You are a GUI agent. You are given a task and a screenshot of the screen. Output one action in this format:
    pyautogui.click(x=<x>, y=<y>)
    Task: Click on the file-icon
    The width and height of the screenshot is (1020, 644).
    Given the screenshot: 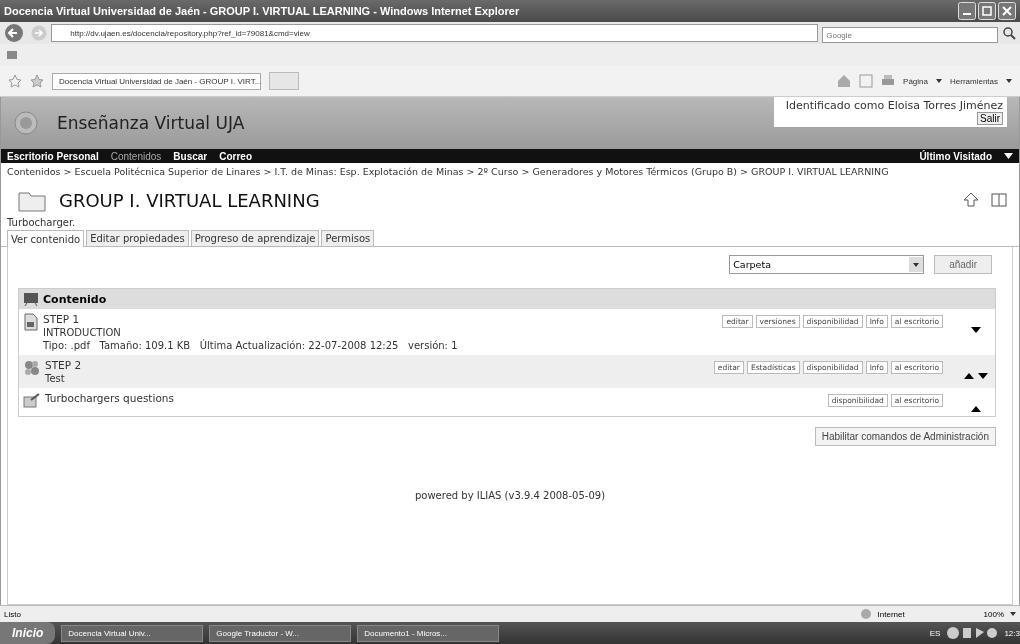 What is the action you would take?
    pyautogui.click(x=31, y=322)
    